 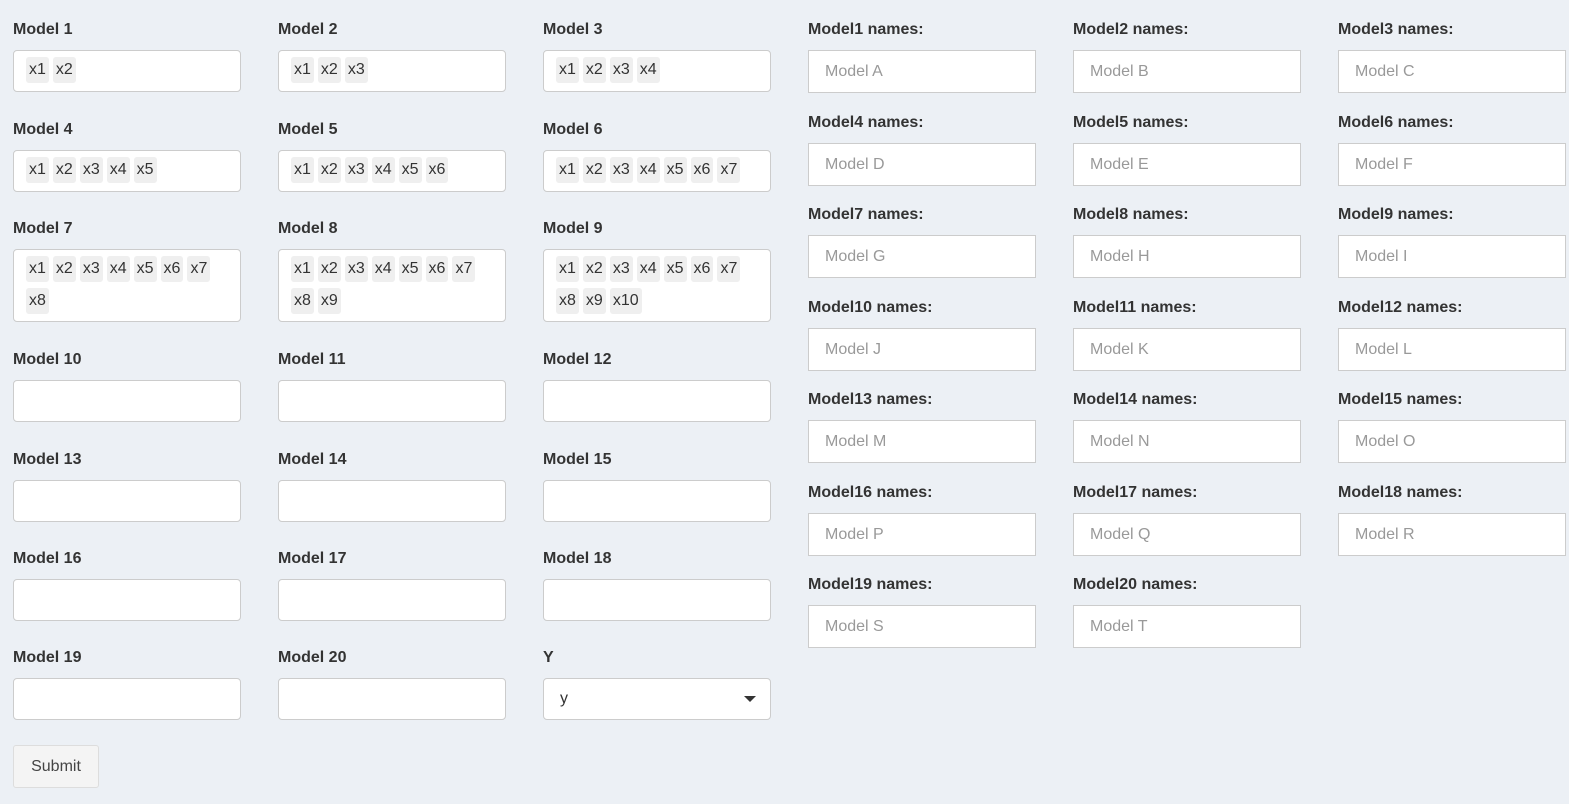 What do you see at coordinates (1452, 71) in the screenshot?
I see `model3-names-input` at bounding box center [1452, 71].